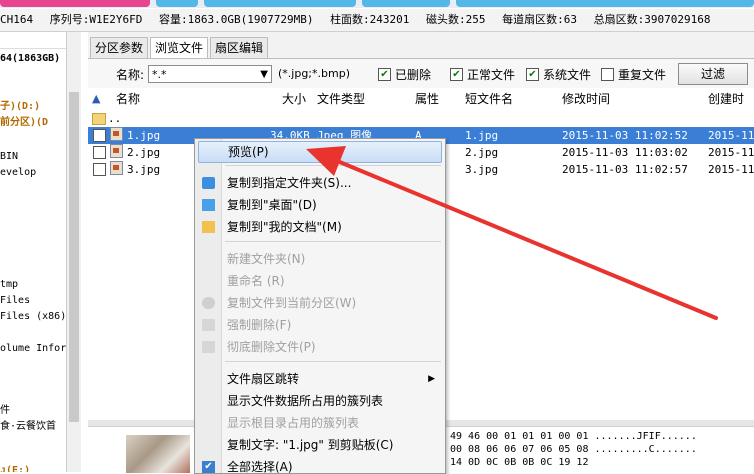 The height and width of the screenshot is (474, 754). What do you see at coordinates (28, 427) in the screenshot?
I see `tree-item-folder: 食·云餐饮首` at bounding box center [28, 427].